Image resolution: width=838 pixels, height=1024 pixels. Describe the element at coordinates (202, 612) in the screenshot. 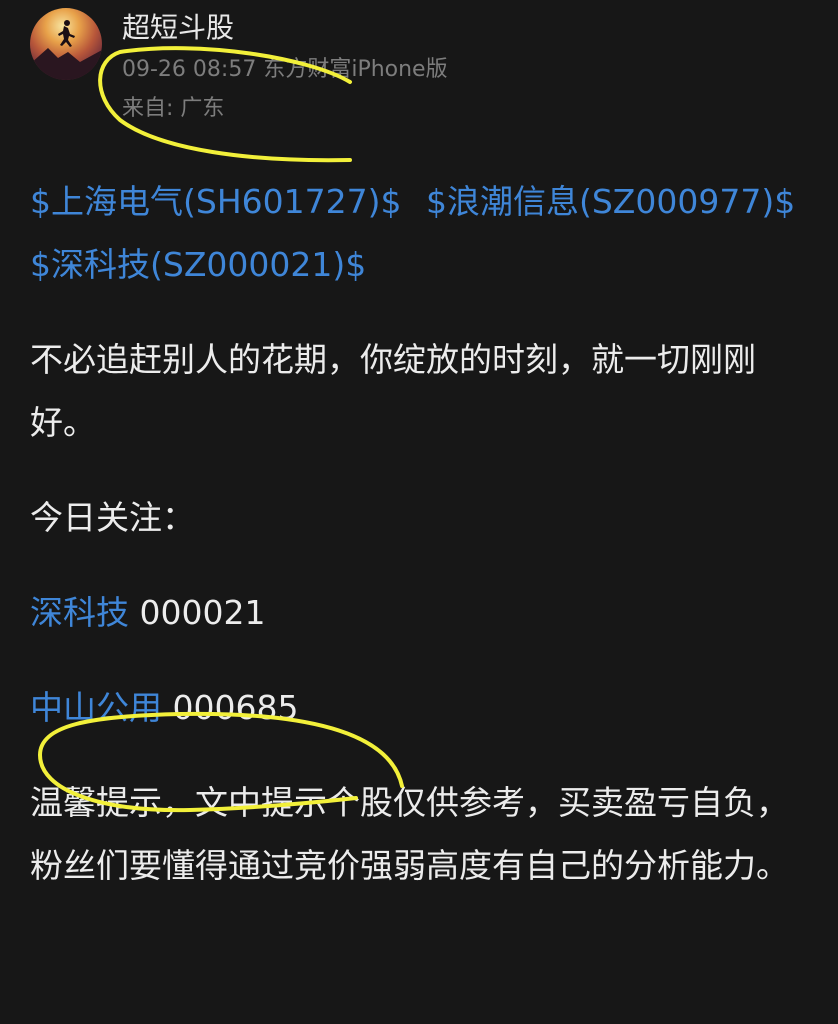

I see `pick-stock-code: 000021` at that location.